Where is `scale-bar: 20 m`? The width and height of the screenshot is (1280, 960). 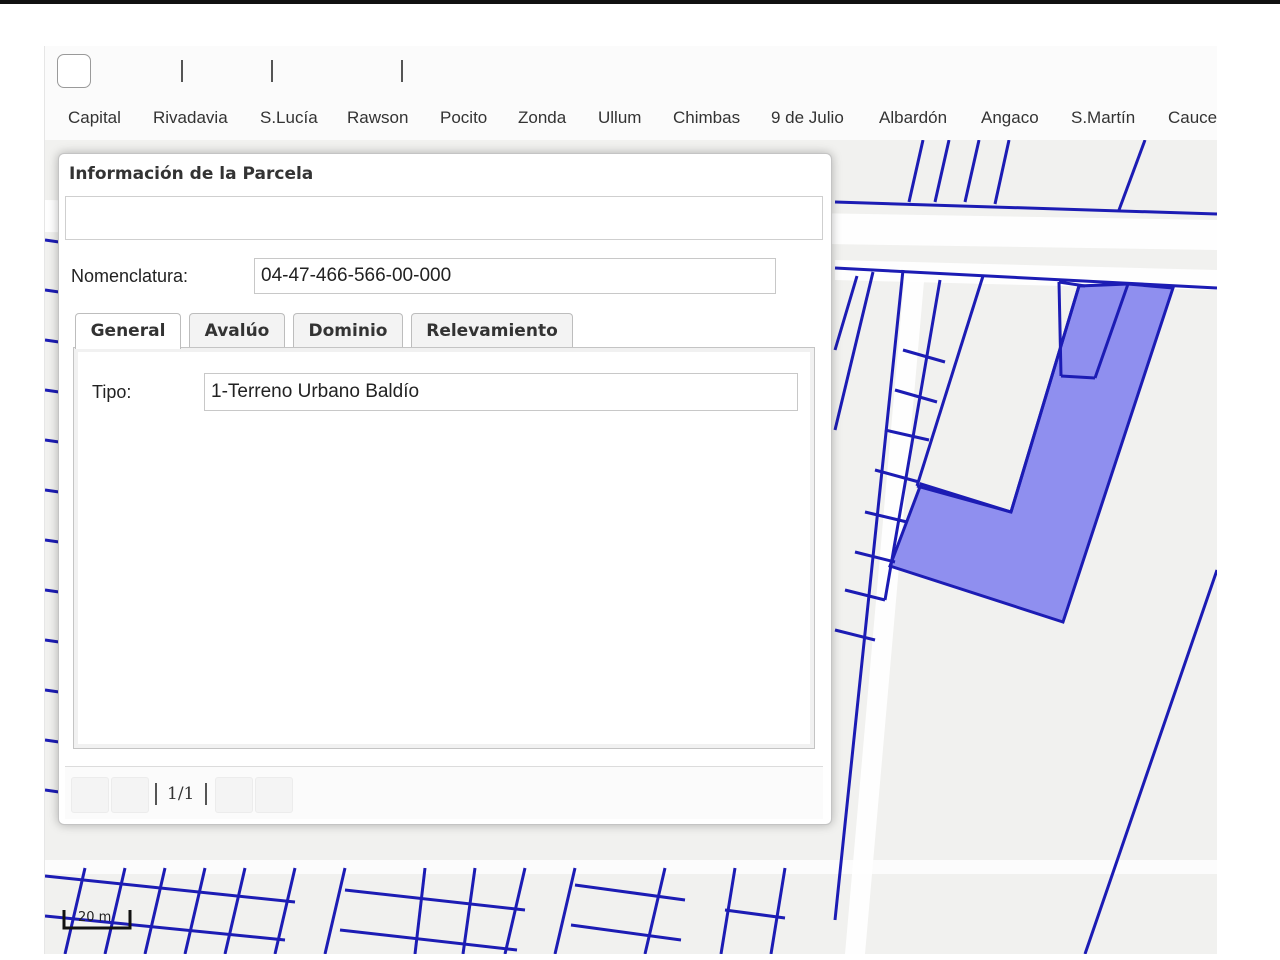
scale-bar: 20 m is located at coordinates (98, 922).